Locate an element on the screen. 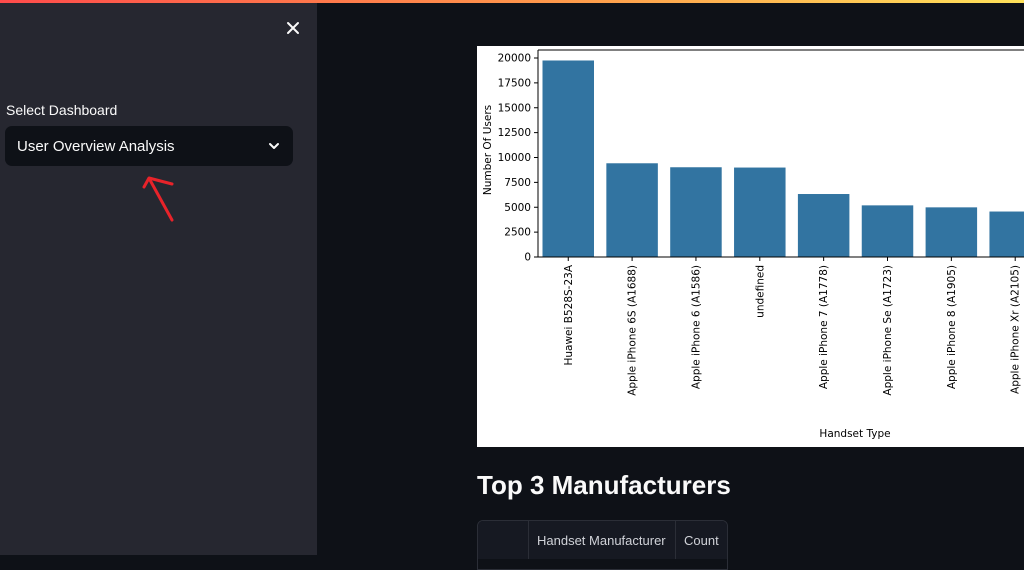 The width and height of the screenshot is (1024, 570). x-tick-label: Apple iPhone 8 (A1905) is located at coordinates (952, 327).